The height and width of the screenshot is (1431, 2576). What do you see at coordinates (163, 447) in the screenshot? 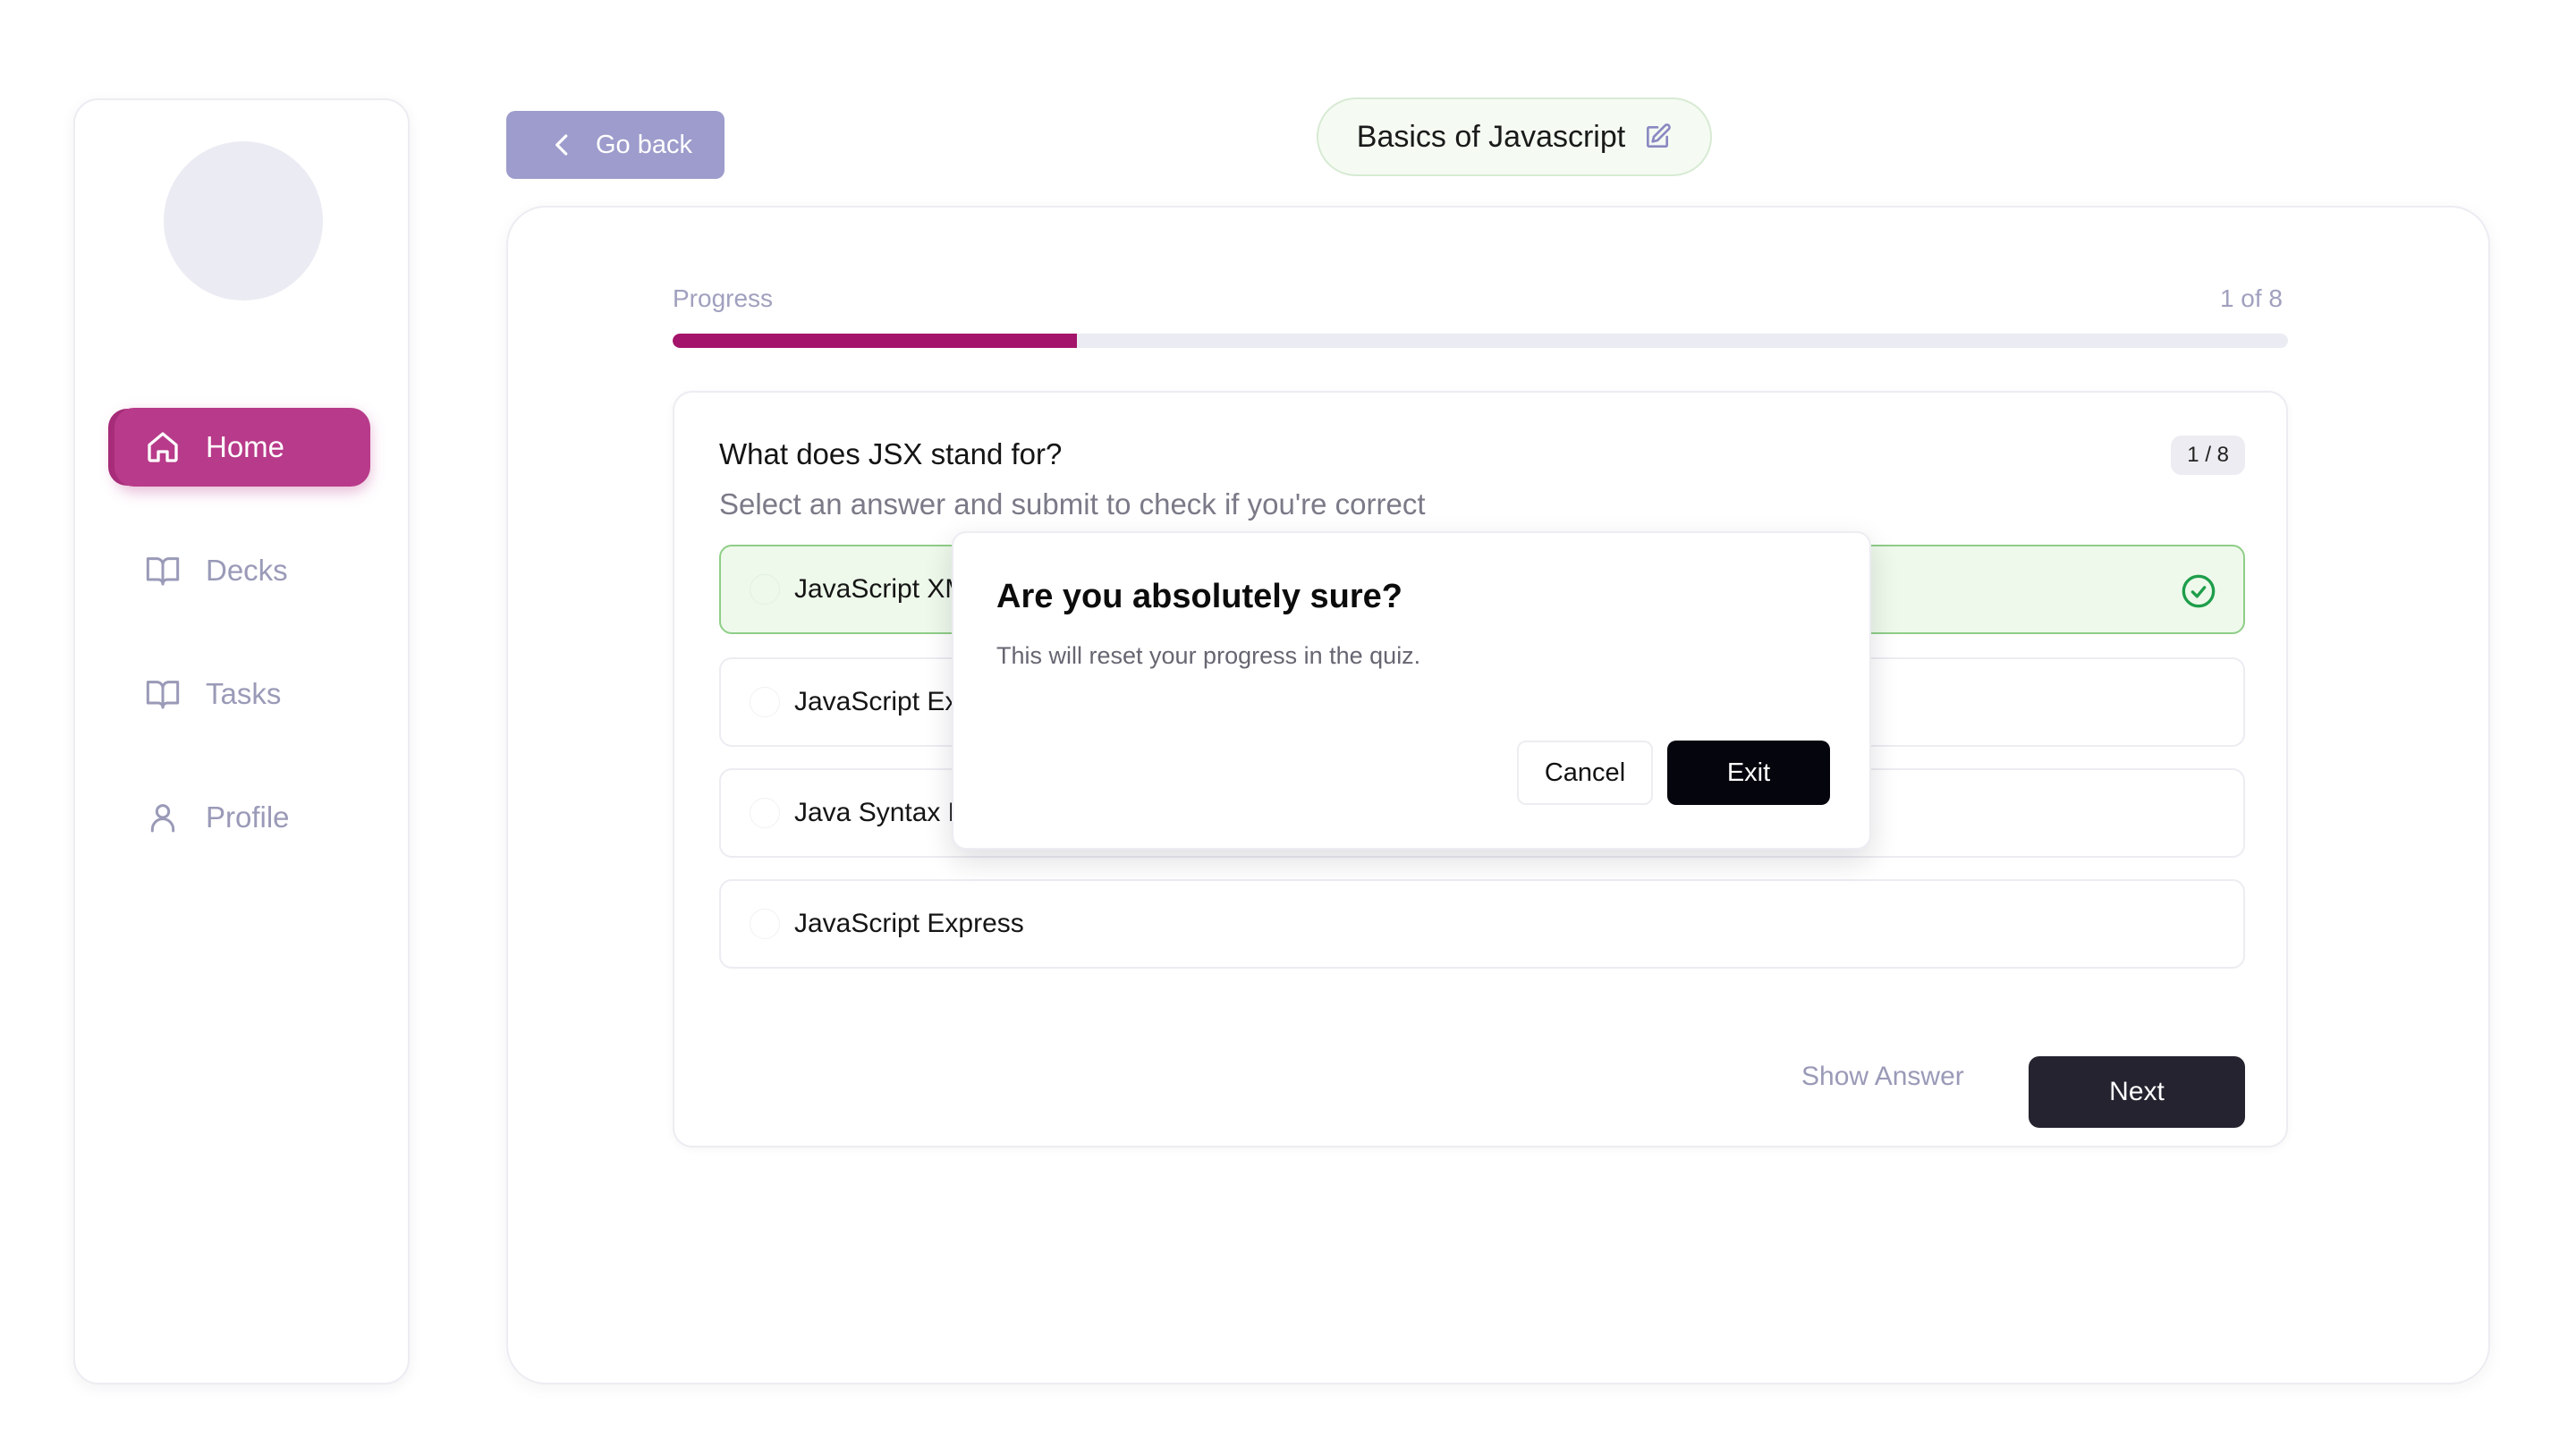
I see `home-icon` at bounding box center [163, 447].